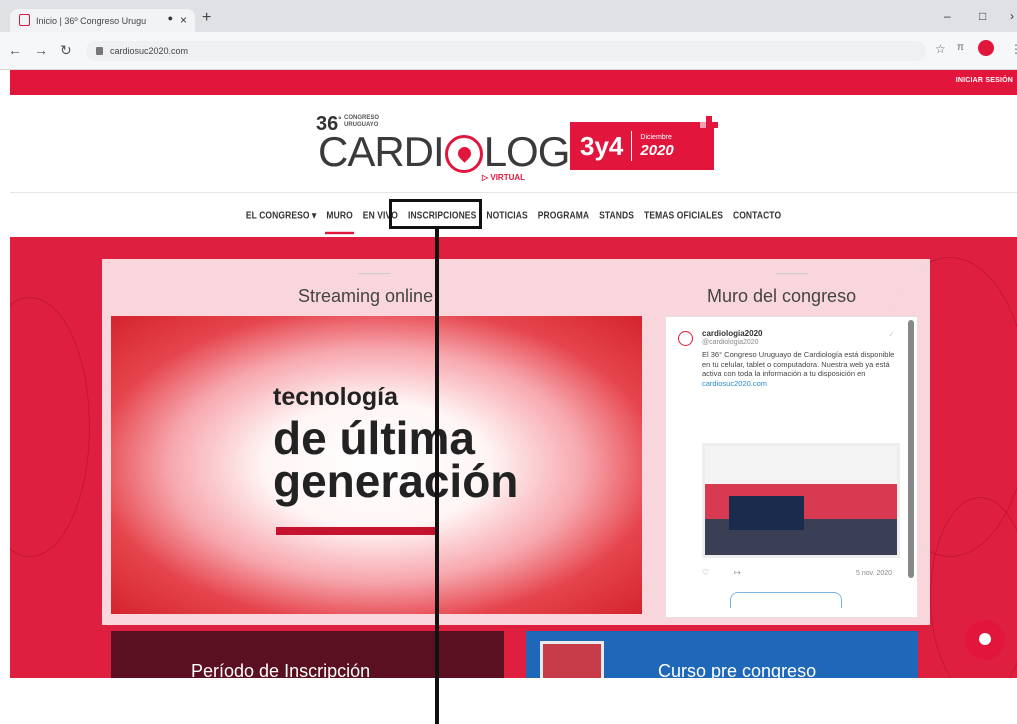  I want to click on precourse-card-label: Curso pre congreso, so click(737, 669).